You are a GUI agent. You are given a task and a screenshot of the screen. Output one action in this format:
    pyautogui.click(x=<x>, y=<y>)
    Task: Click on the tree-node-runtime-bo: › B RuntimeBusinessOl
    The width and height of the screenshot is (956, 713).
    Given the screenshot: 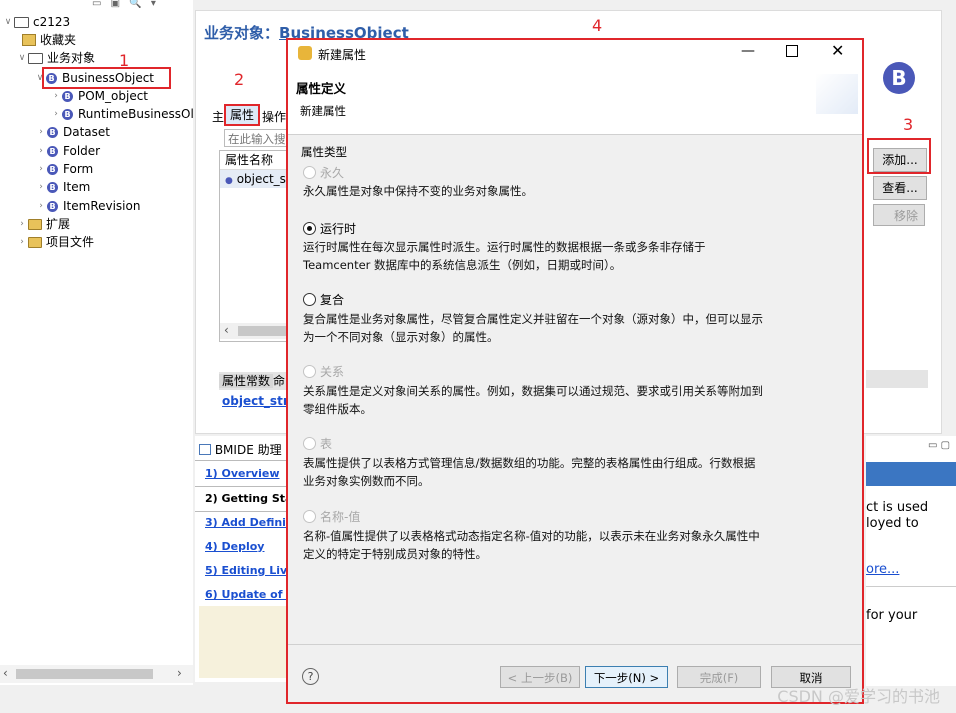 What is the action you would take?
    pyautogui.click(x=122, y=114)
    